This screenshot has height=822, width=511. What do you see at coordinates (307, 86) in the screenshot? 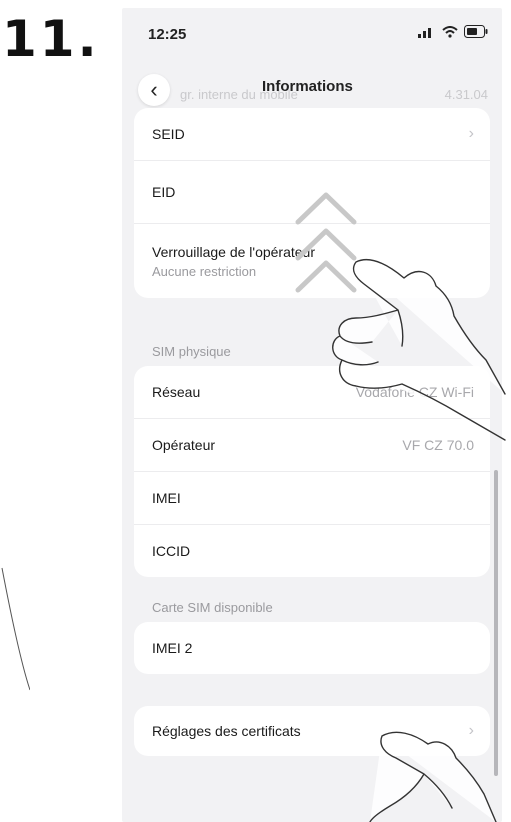
I see `page-title: Informations` at bounding box center [307, 86].